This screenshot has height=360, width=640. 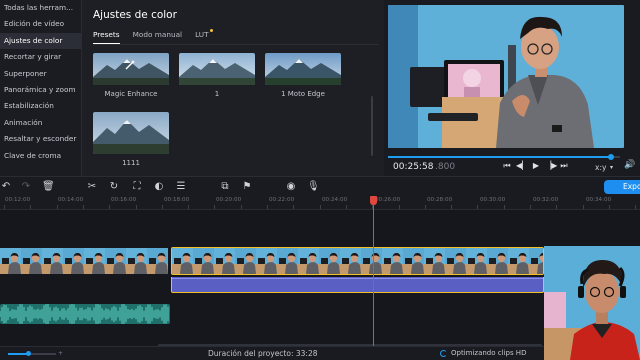 What do you see at coordinates (373, 200) in the screenshot?
I see `playhead-handle` at bounding box center [373, 200].